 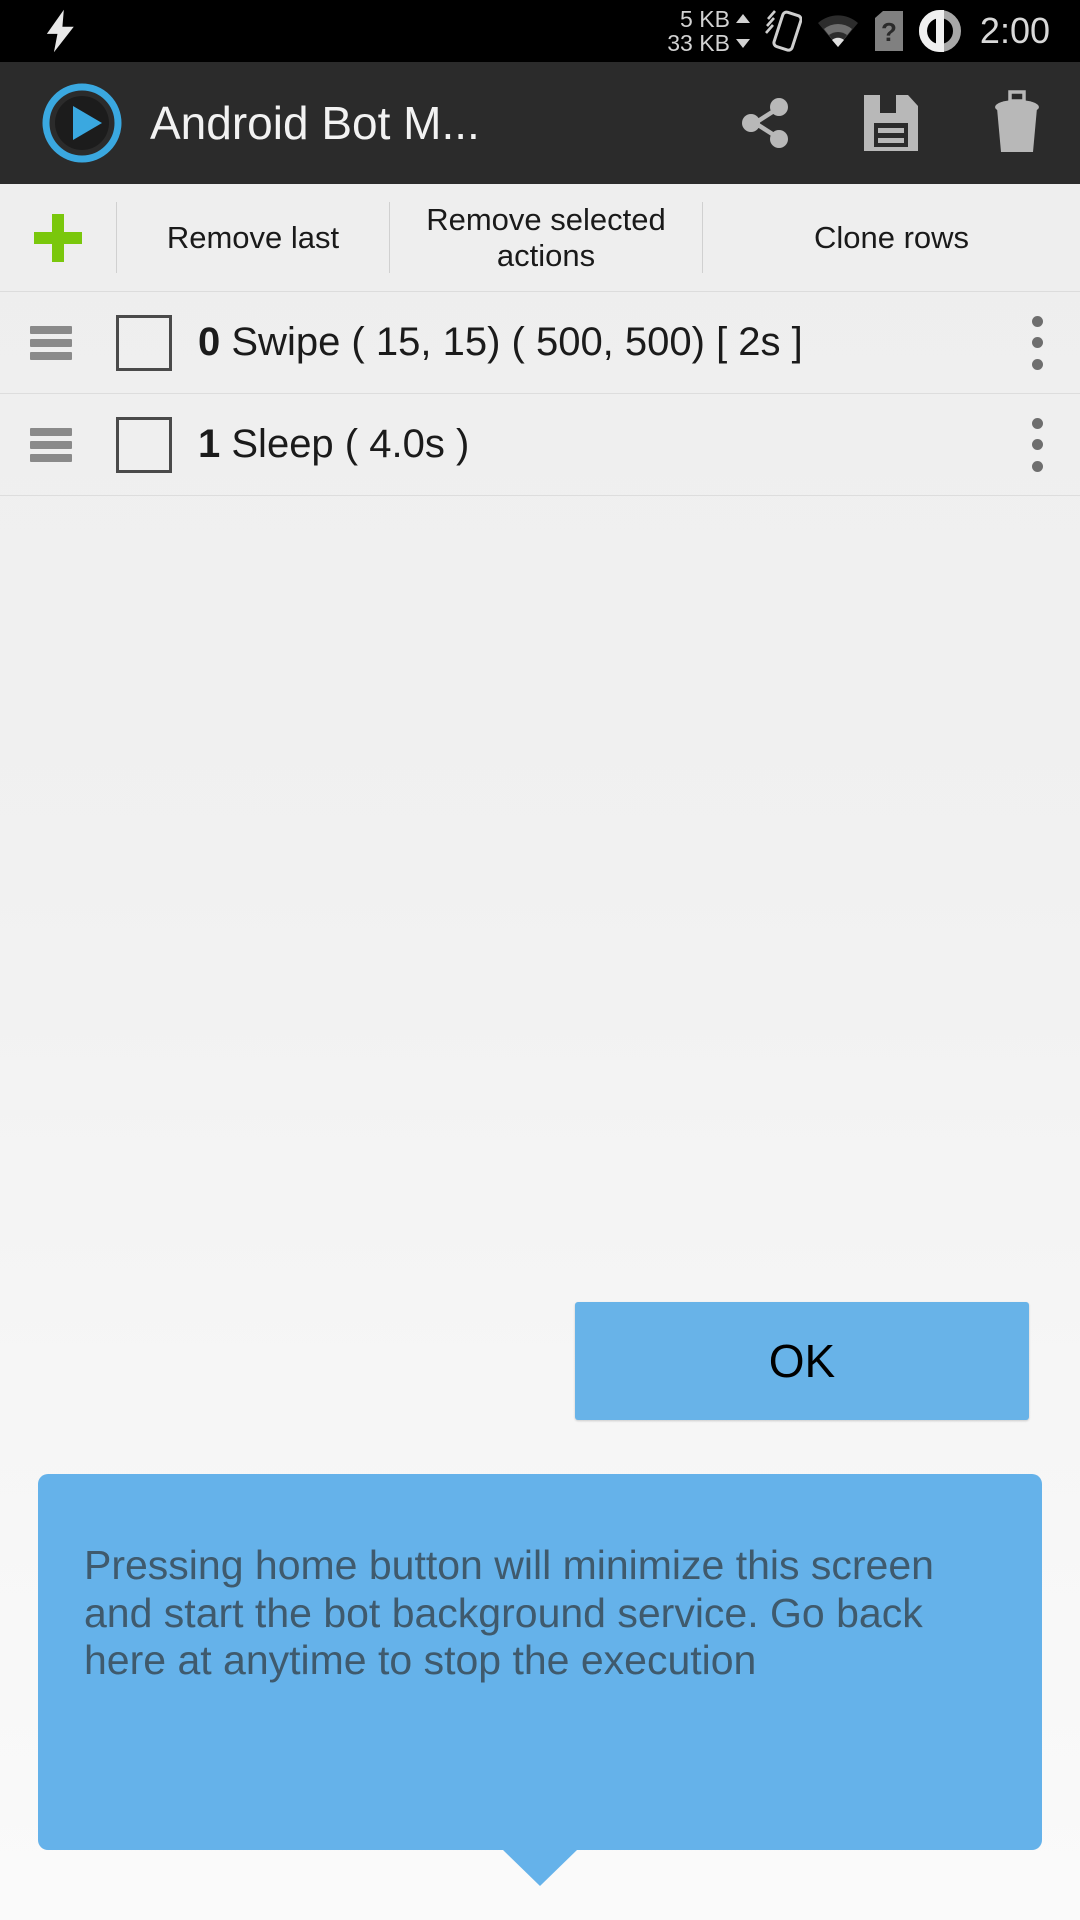 I want to click on vibrate-icon, so click(x=783, y=31).